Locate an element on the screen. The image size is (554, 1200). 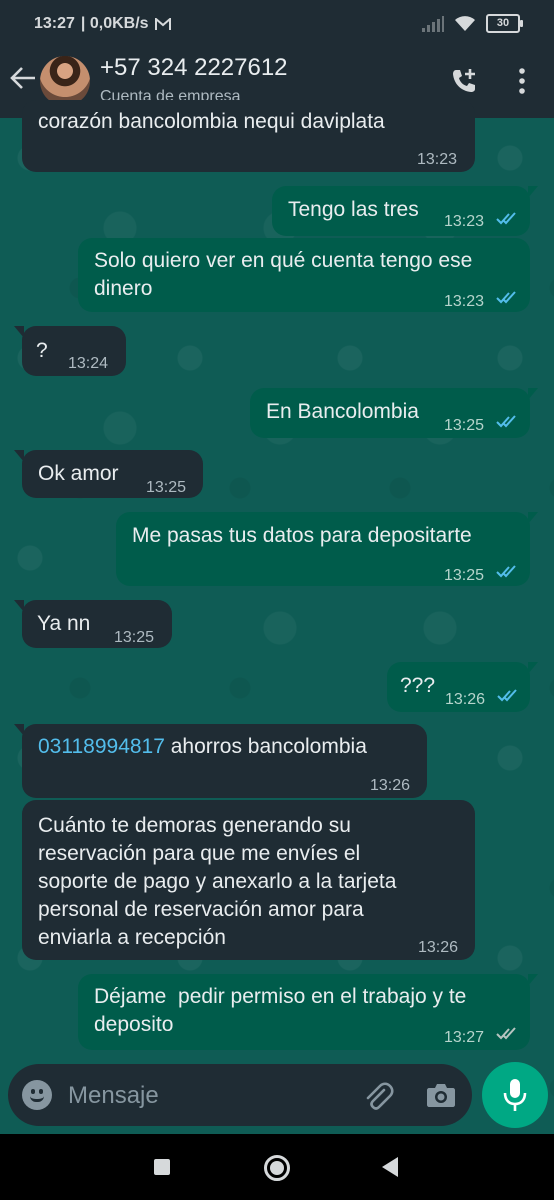
add-call-icon is located at coordinates (464, 83).